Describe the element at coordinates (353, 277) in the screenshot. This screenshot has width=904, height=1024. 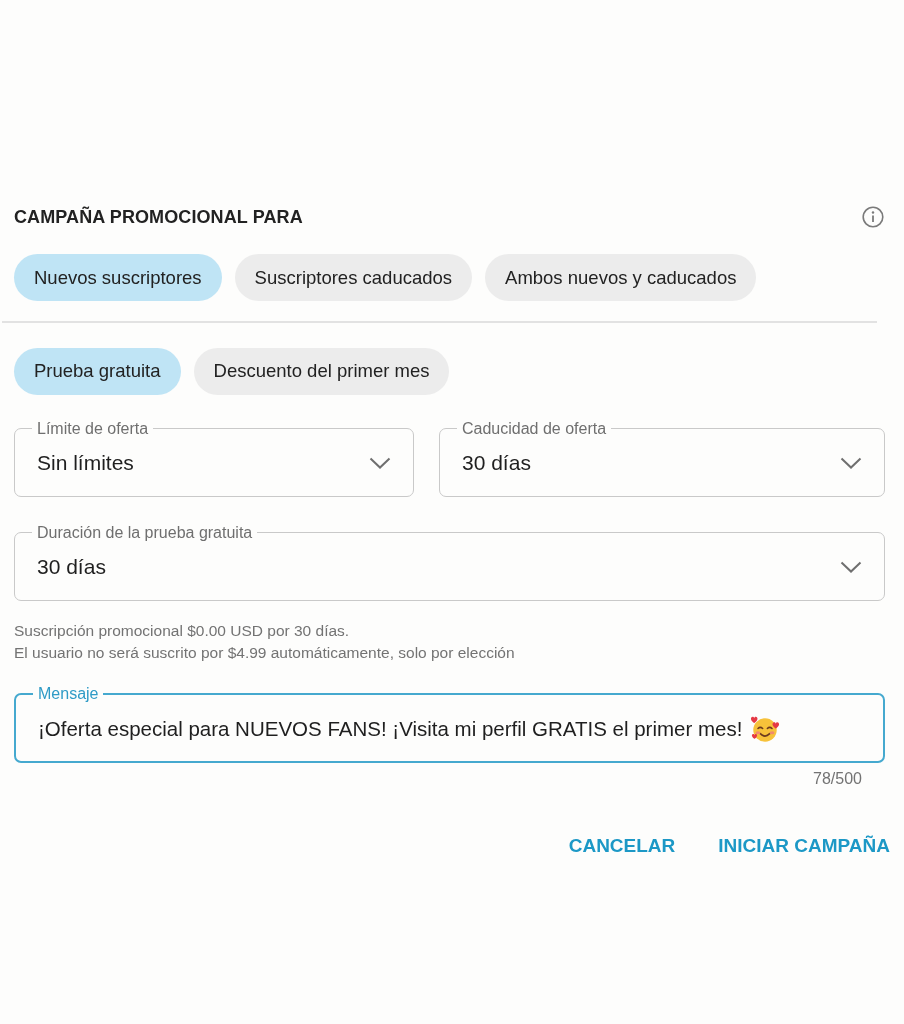
I see `filter-chip: Suscriptores caducados` at that location.